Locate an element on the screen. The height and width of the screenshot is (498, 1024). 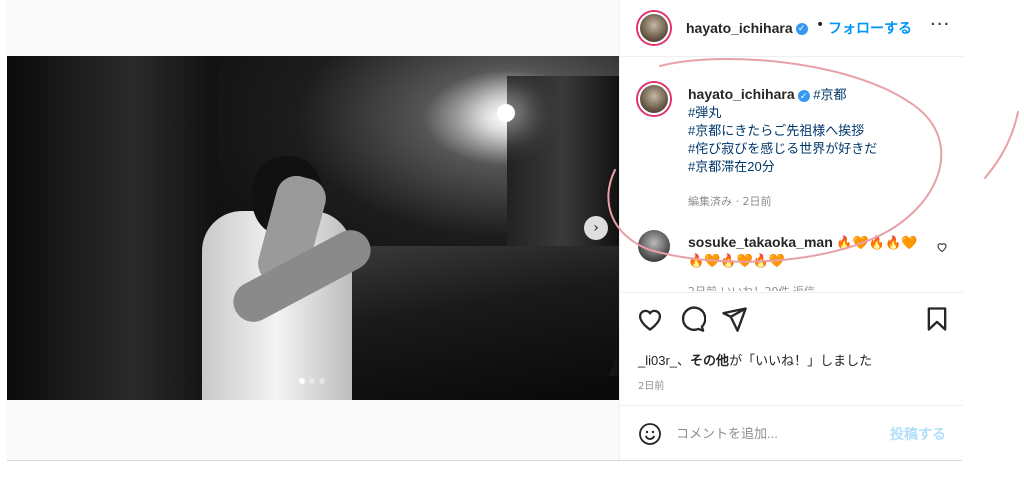
carousel-dots is located at coordinates (312, 381).